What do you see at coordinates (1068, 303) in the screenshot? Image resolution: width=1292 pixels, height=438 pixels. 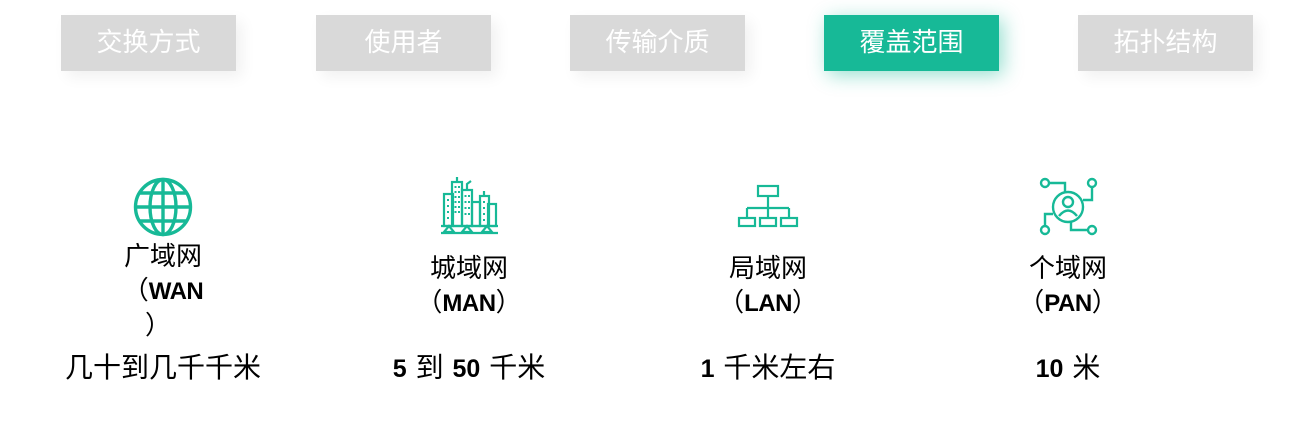 I see `pan-abbr: PAN` at bounding box center [1068, 303].